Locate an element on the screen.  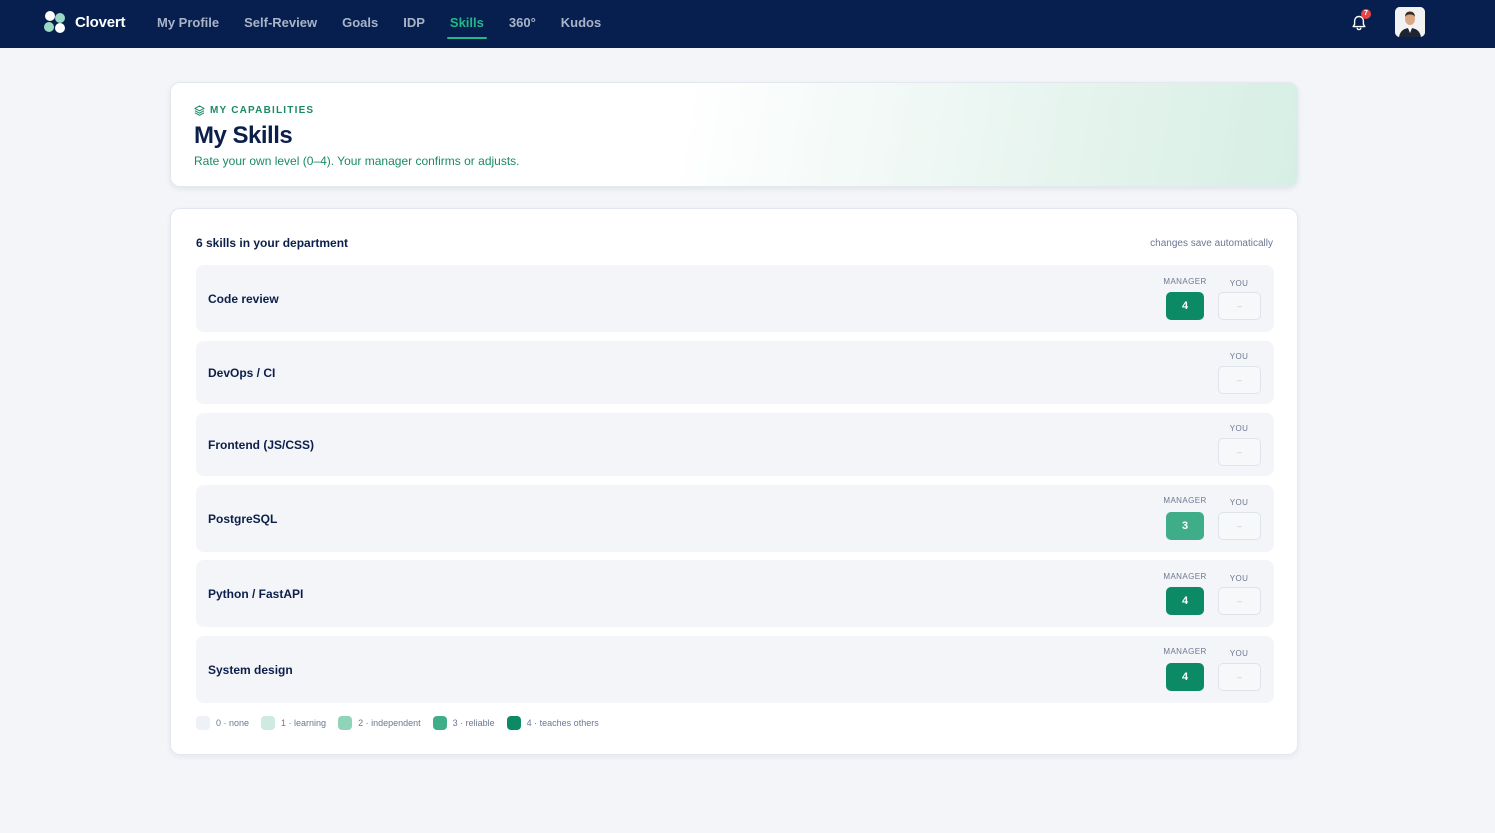
skill-row-system-design: System design MANAGER 4 YOU – is located at coordinates (735, 669).